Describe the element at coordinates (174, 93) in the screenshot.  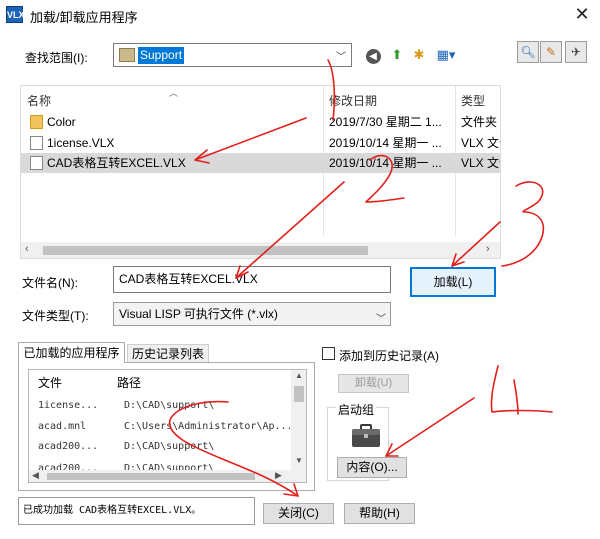
I see `sort-ascending-icon: ︿` at that location.